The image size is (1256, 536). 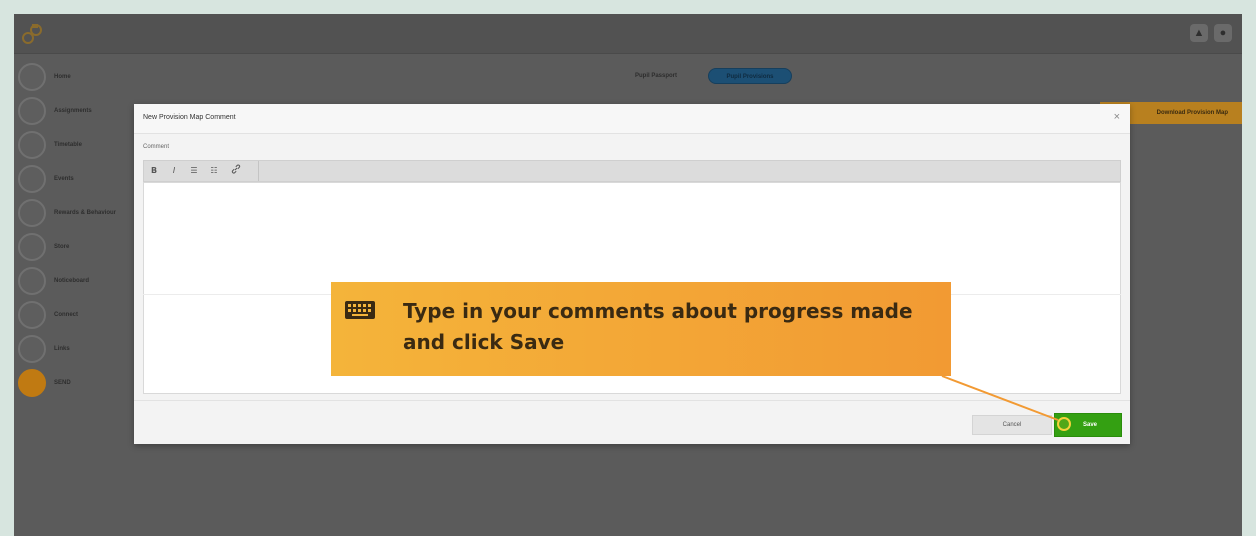 I want to click on send-icon, so click(x=32, y=383).